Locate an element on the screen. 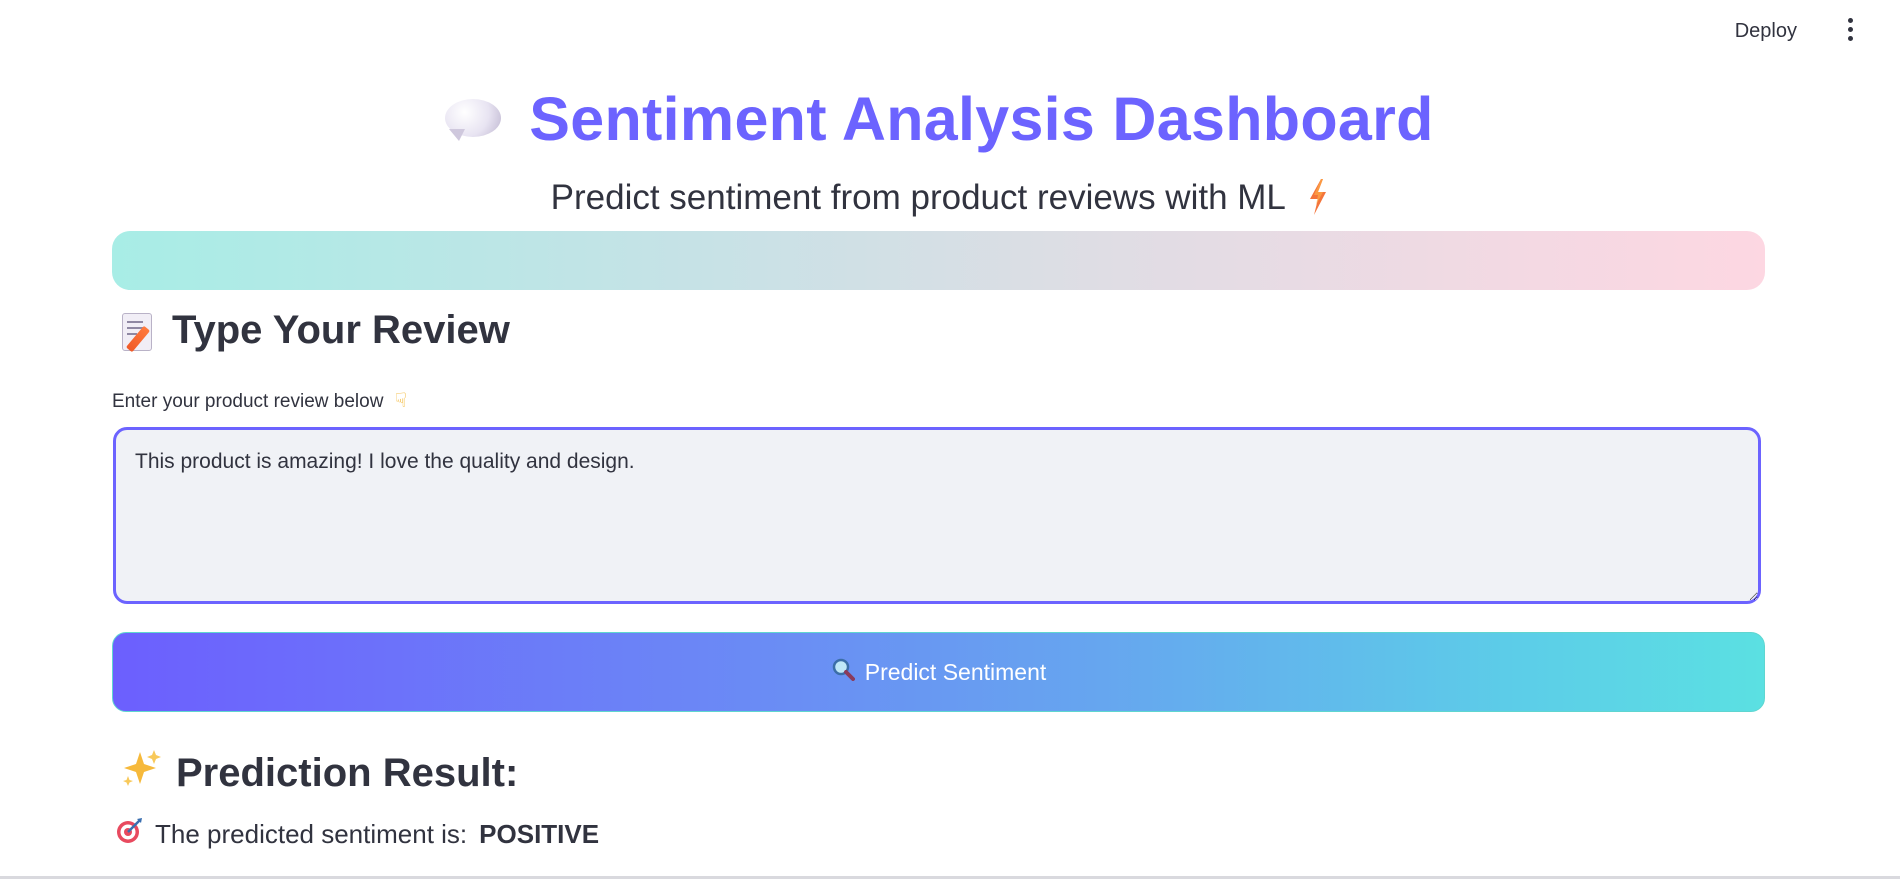  result-heading-text: Prediction Result: is located at coordinates (347, 772).